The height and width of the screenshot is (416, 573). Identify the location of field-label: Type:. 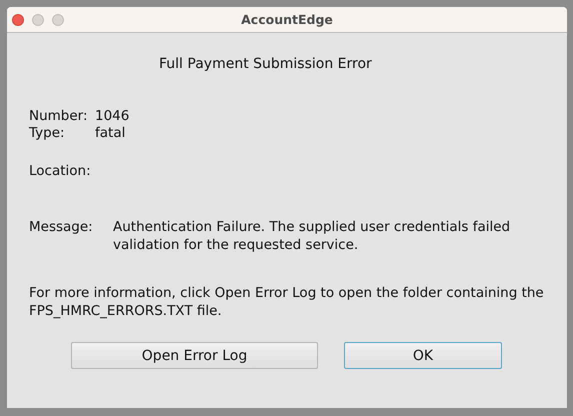
(47, 133).